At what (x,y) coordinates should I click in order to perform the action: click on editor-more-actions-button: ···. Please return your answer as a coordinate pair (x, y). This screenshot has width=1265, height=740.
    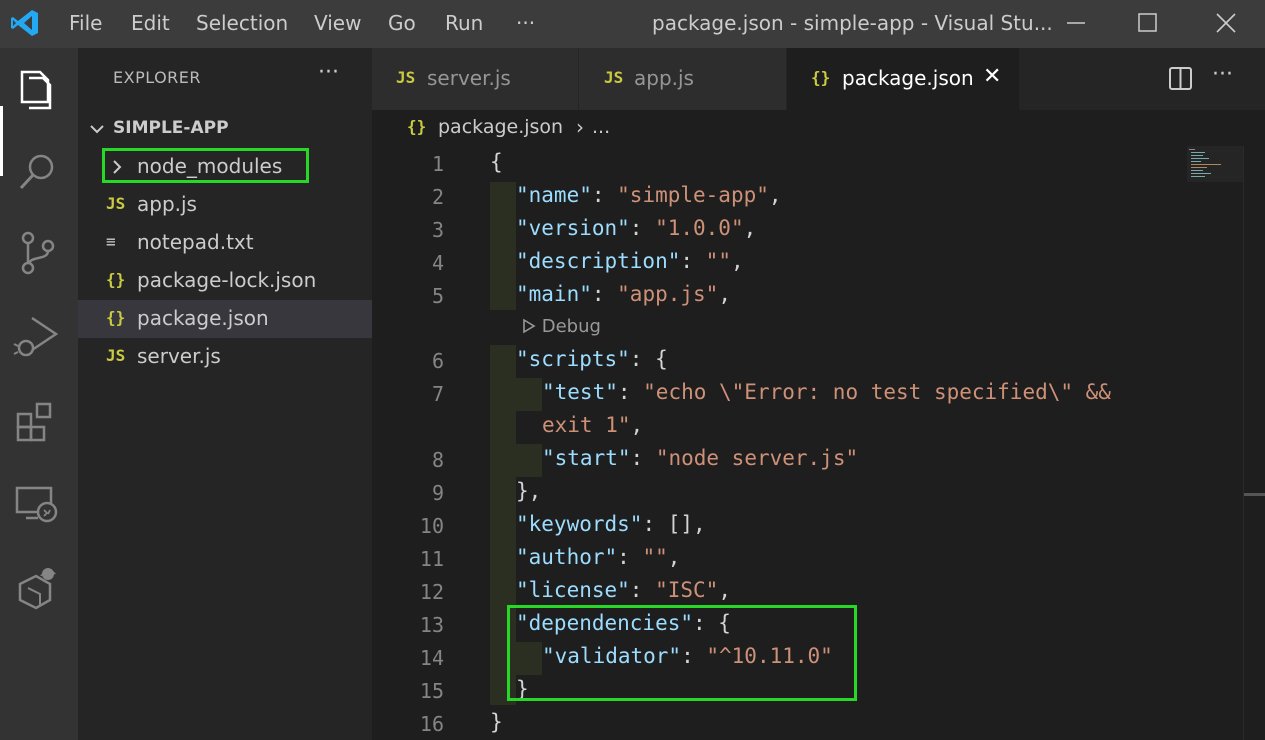
    Looking at the image, I should click on (1222, 74).